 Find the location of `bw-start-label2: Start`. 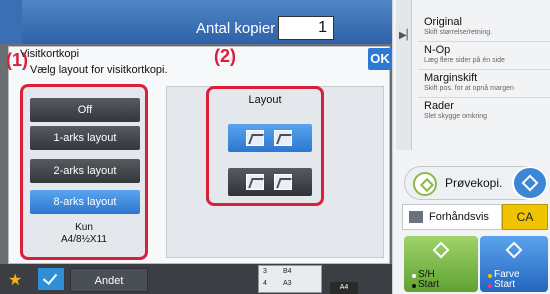

bw-start-label2: Start is located at coordinates (429, 284).